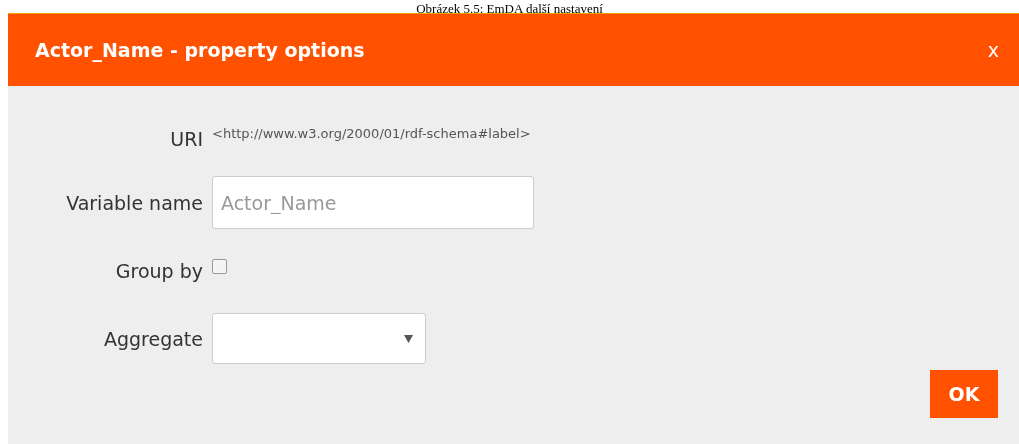  What do you see at coordinates (509, 8) in the screenshot?
I see `figure-caption: Obrázek 5.5: EmDA další nastavení` at bounding box center [509, 8].